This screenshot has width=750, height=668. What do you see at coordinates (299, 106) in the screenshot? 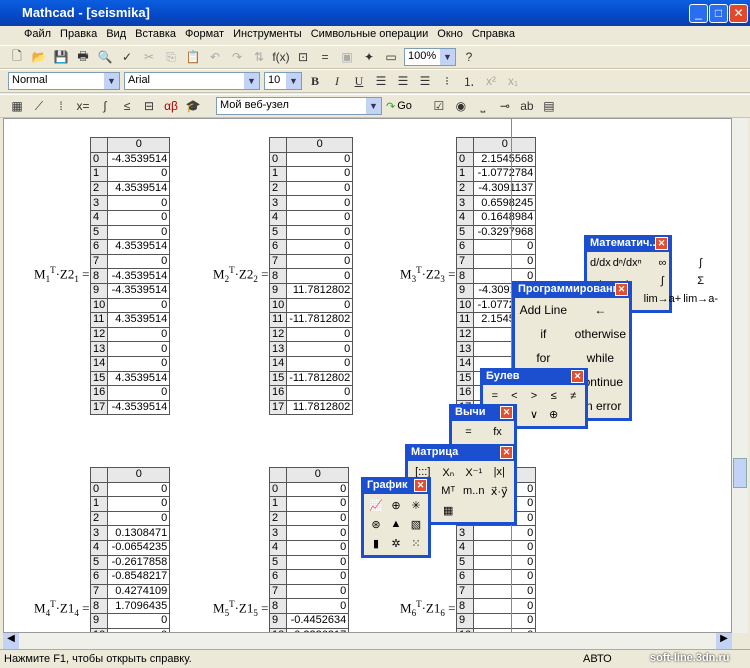
I see `web-address-select: Мой веб-узел ▼` at bounding box center [299, 106].